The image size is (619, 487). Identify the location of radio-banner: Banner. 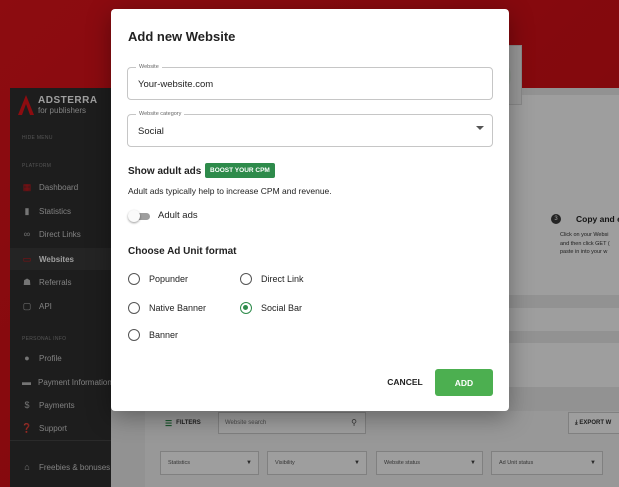
(153, 335).